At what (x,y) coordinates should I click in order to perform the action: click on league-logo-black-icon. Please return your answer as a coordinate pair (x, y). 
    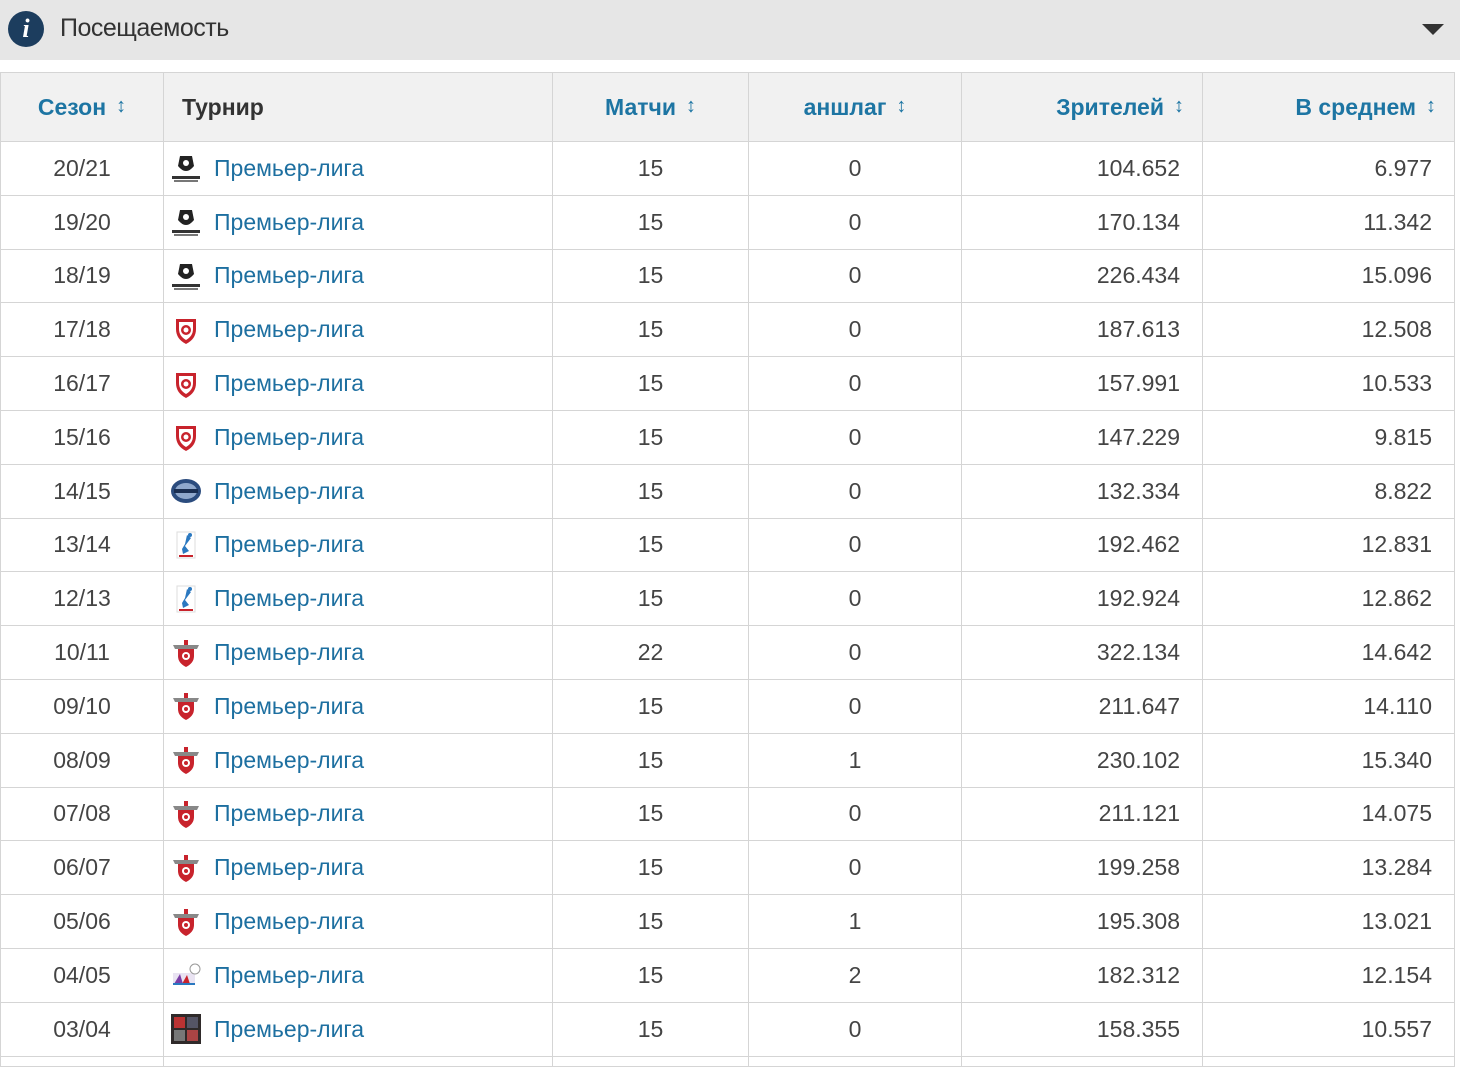
    Looking at the image, I should click on (186, 222).